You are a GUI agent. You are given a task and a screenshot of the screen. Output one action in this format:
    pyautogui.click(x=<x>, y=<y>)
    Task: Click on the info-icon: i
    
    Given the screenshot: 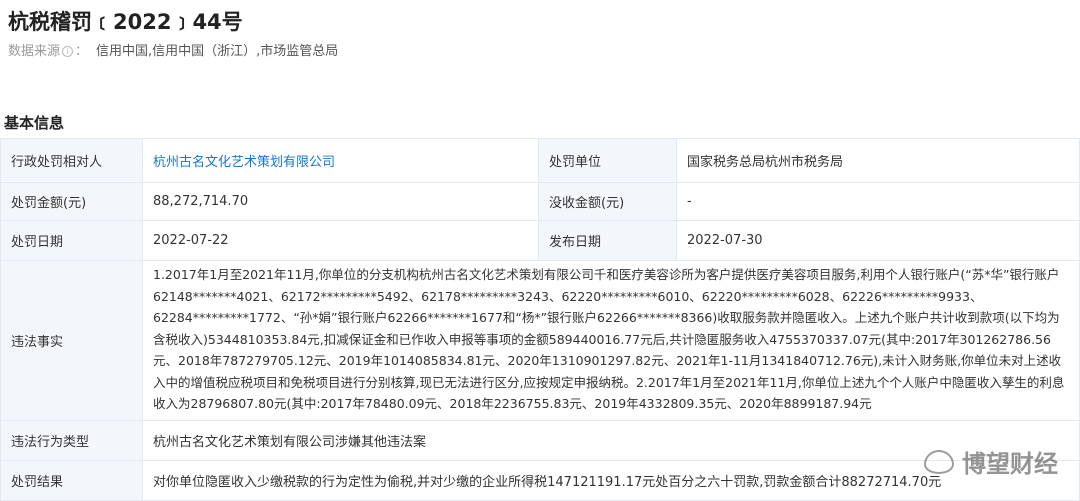 What is the action you would take?
    pyautogui.click(x=68, y=51)
    